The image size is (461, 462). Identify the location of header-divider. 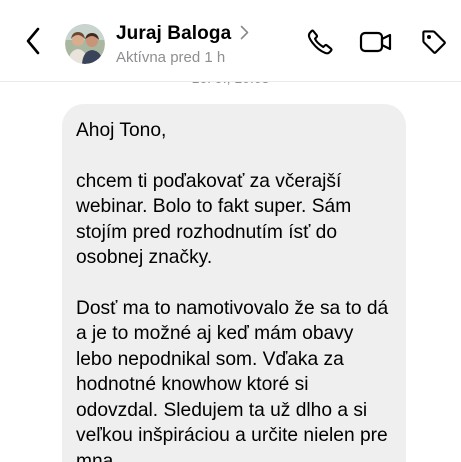
(230, 81).